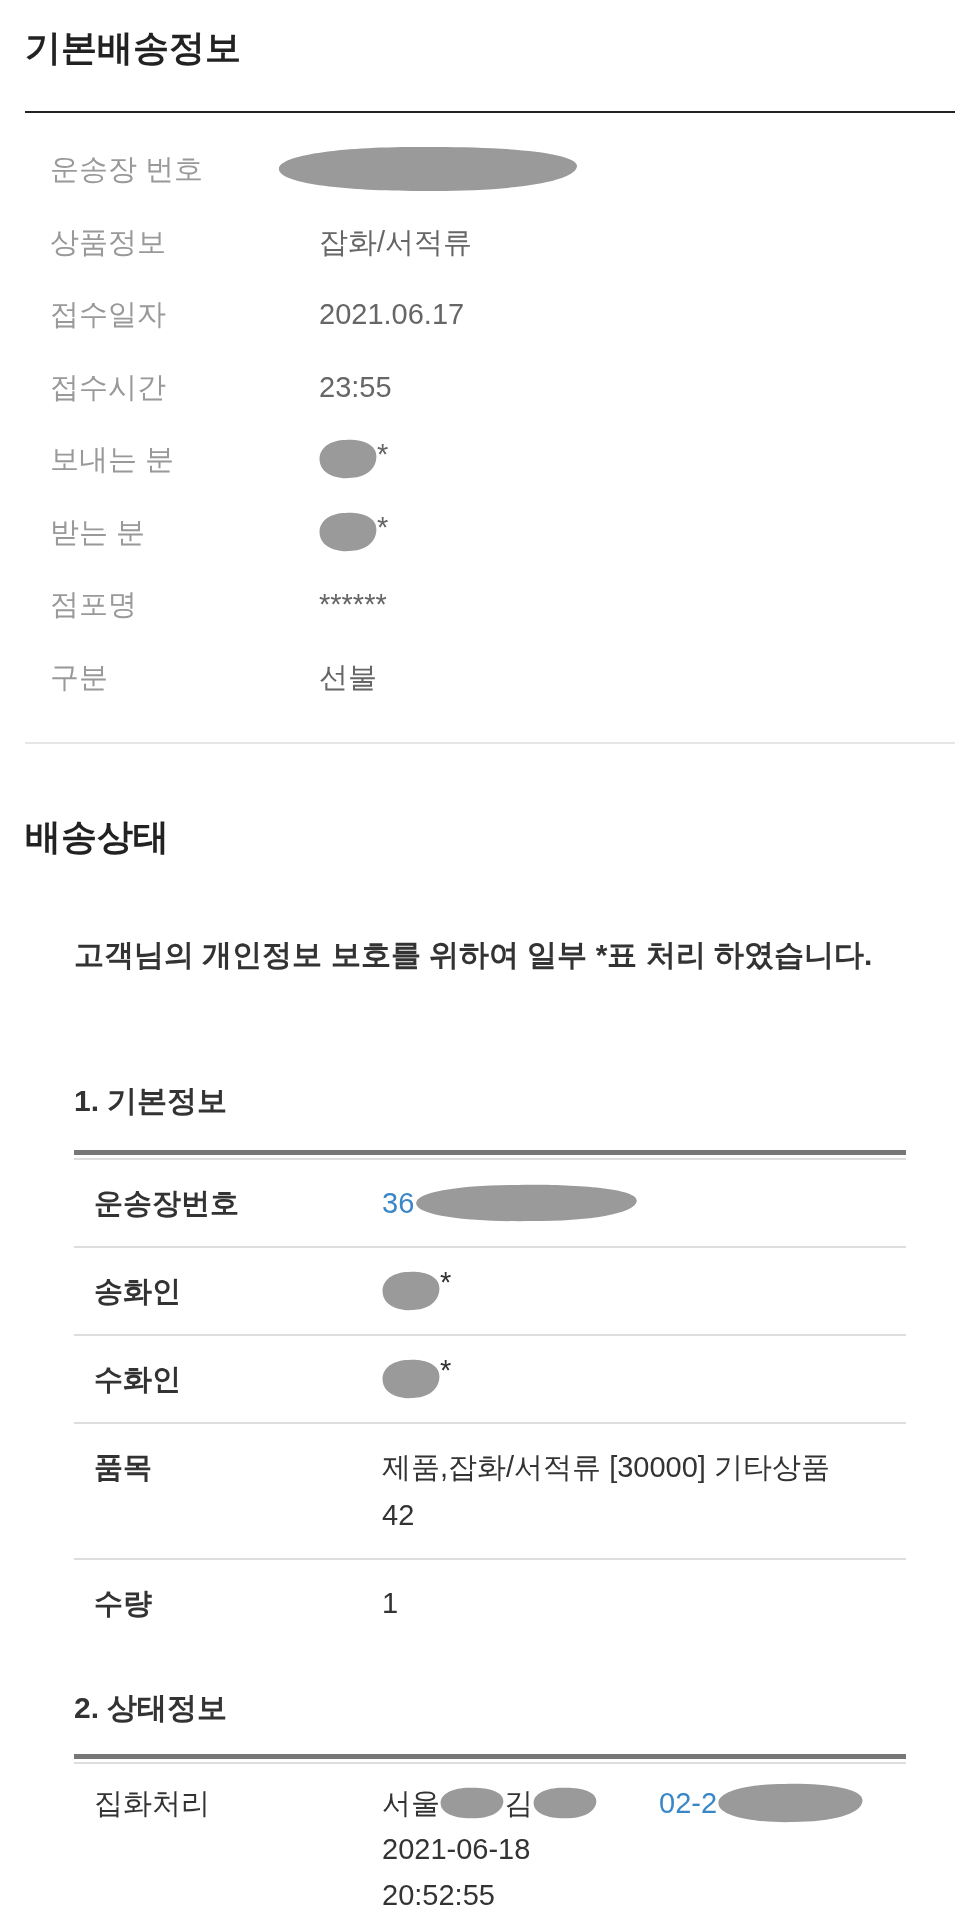  What do you see at coordinates (108, 315) in the screenshot?
I see `field-label: 접수일자` at bounding box center [108, 315].